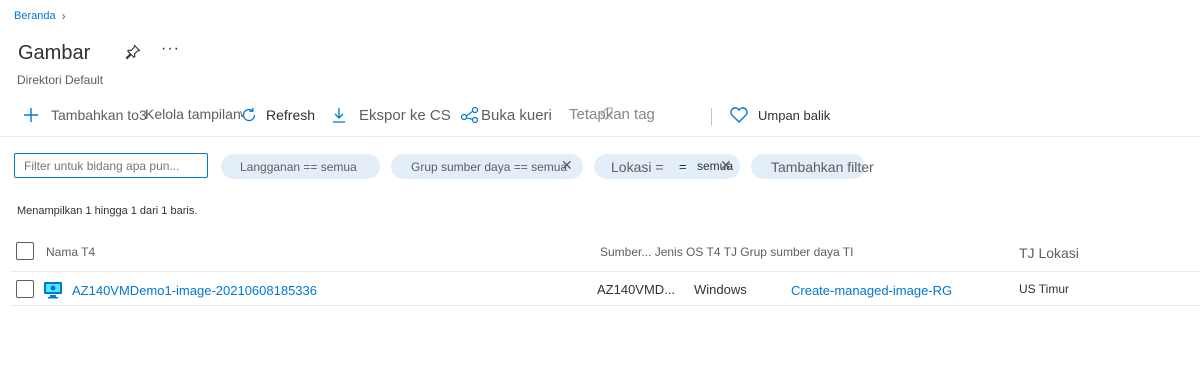  What do you see at coordinates (99, 115) in the screenshot?
I see `add-label: Tambahkan to3` at bounding box center [99, 115].